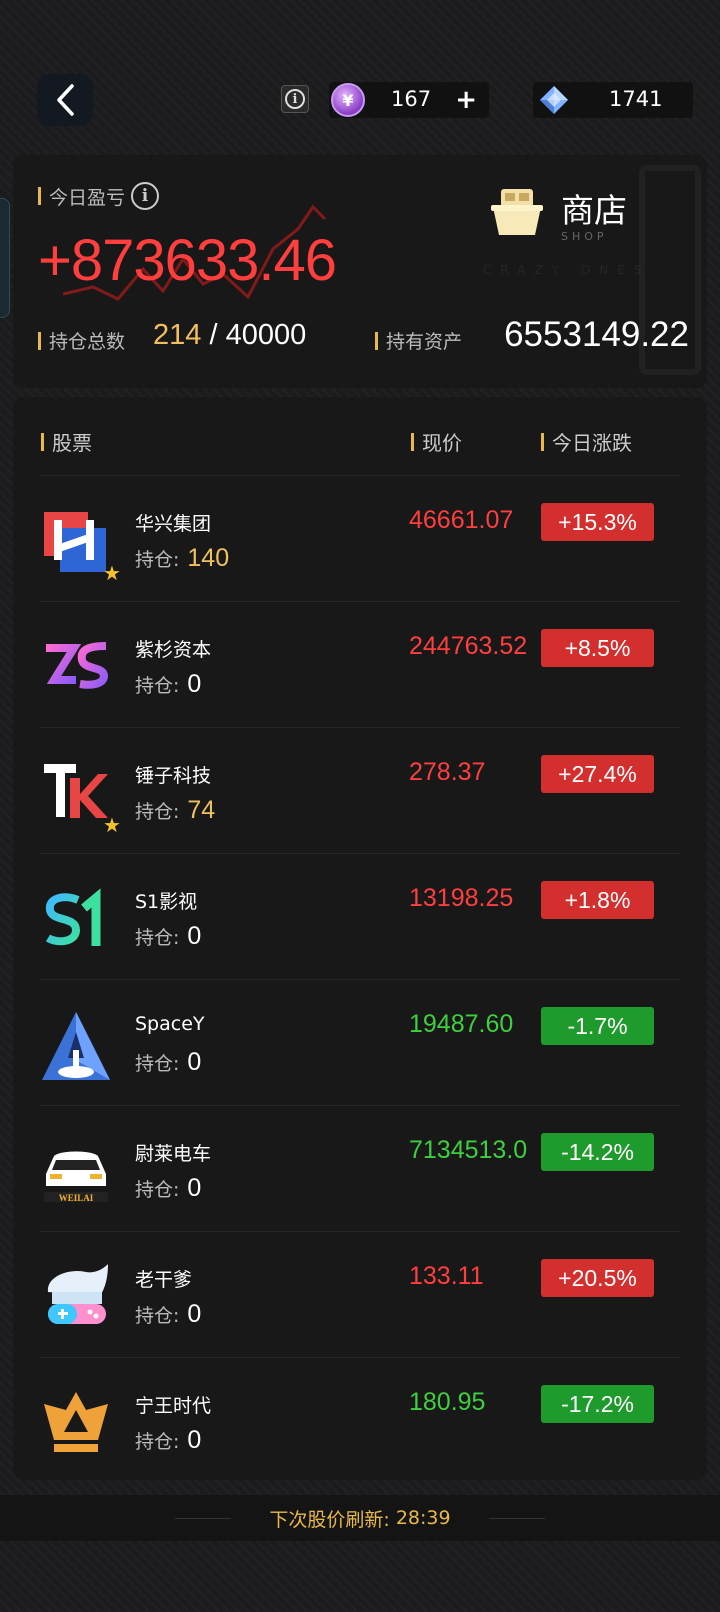 The image size is (720, 1612). Describe the element at coordinates (446, 1276) in the screenshot. I see `stock-price: 133.11` at that location.